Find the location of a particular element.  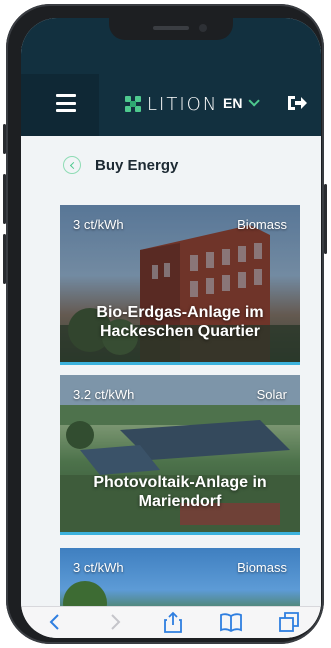

notch is located at coordinates (171, 29).